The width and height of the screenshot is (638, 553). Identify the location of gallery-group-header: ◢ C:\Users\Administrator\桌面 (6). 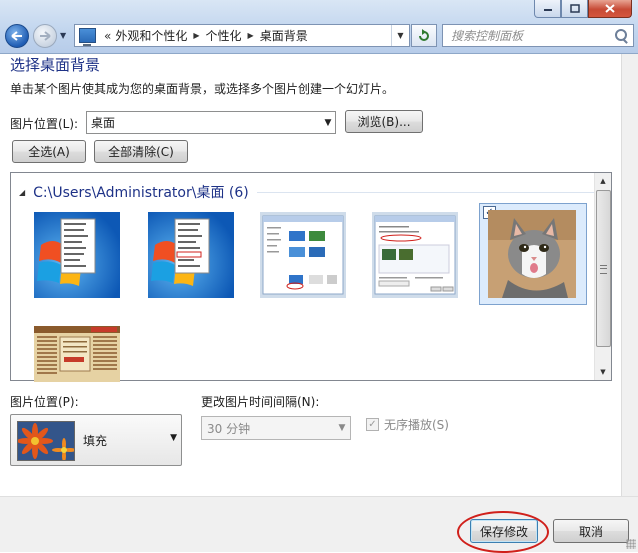
(306, 192).